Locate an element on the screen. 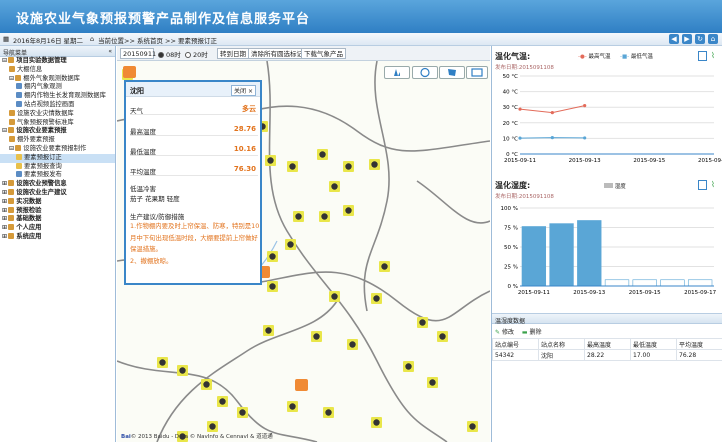 The image size is (722, 442). popup-close-button: 关闭 × is located at coordinates (243, 90).